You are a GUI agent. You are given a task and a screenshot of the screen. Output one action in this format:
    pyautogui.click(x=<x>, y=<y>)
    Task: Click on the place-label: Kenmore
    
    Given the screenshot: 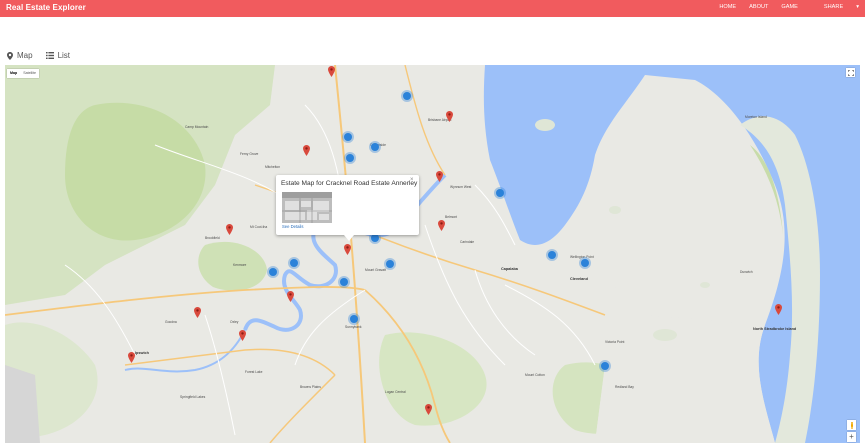 What is the action you would take?
    pyautogui.click(x=240, y=265)
    